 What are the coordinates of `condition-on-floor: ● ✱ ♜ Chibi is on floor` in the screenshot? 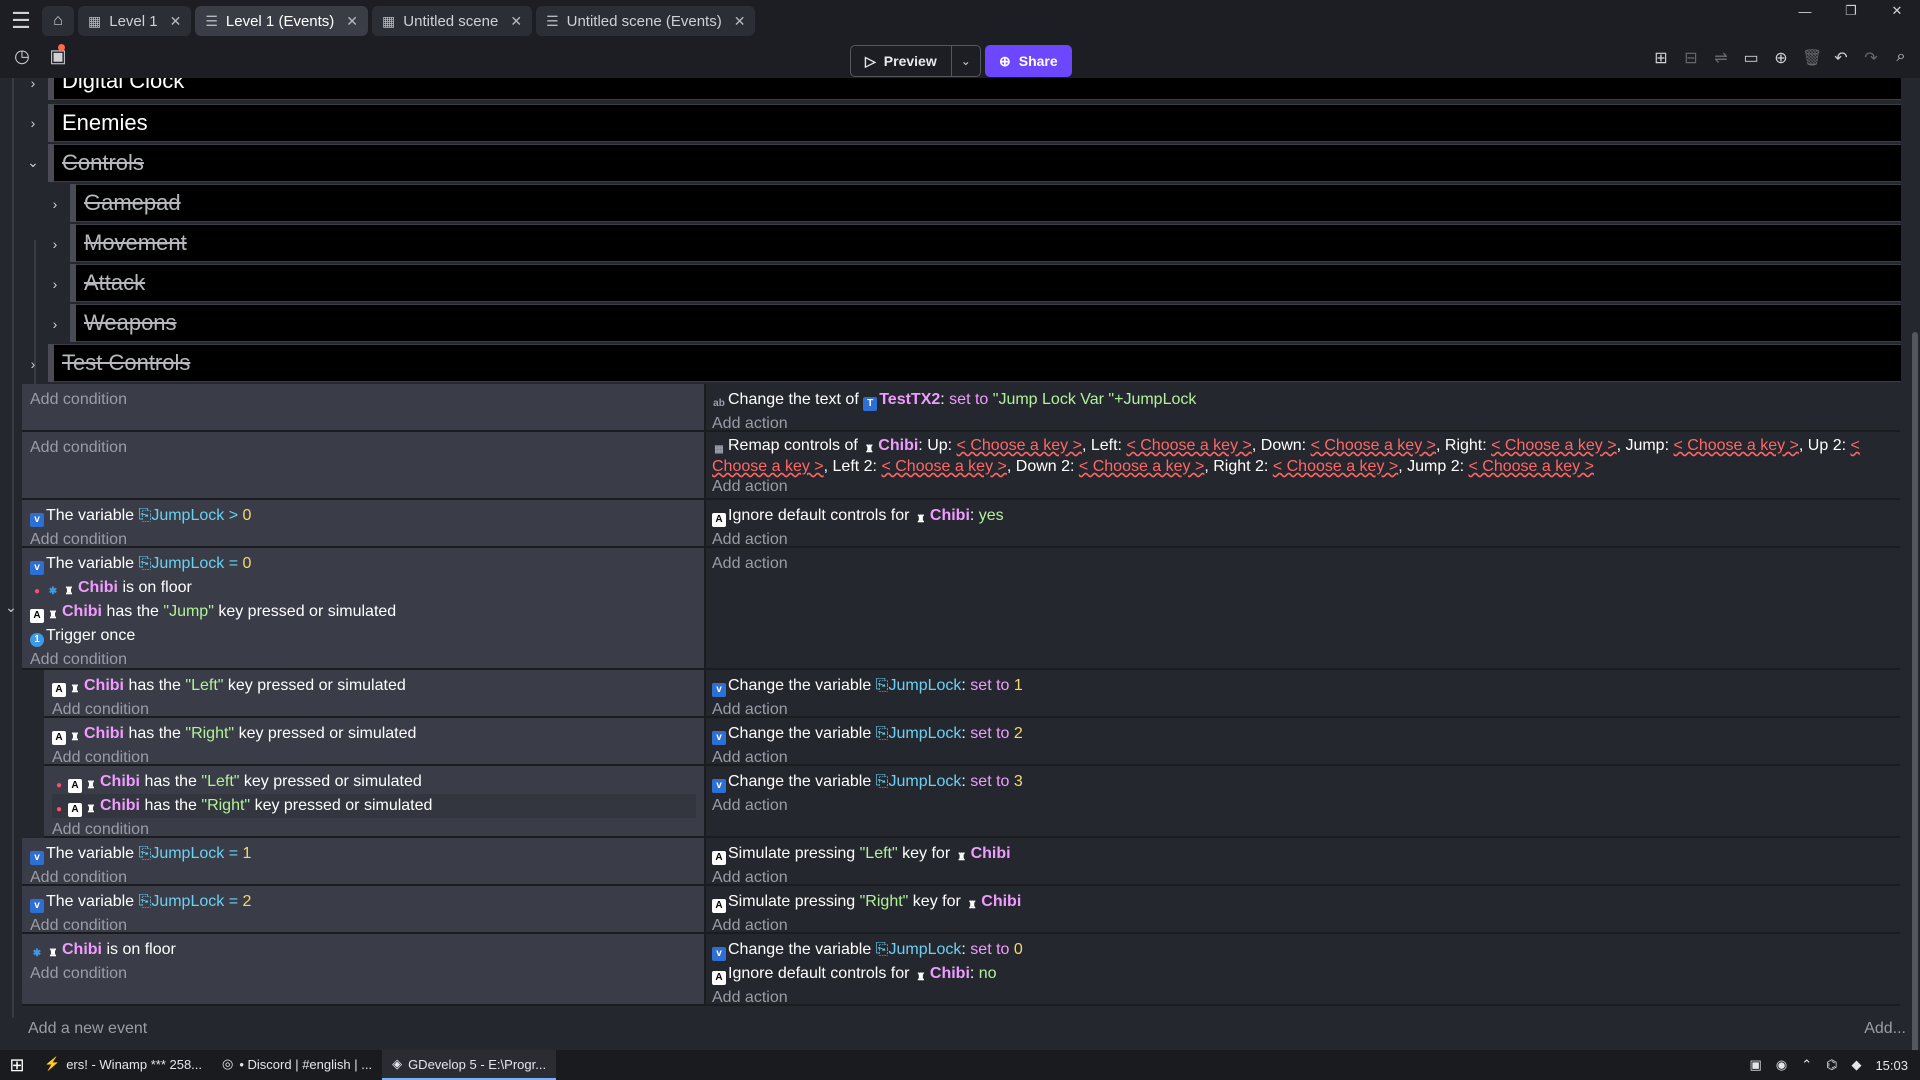 It's located at (363, 588).